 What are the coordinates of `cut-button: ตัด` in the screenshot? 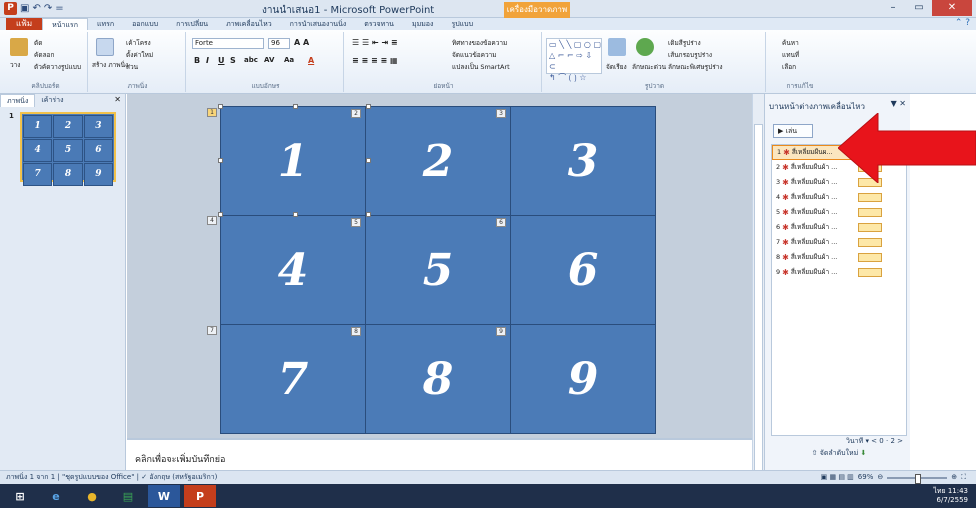 It's located at (38, 43).